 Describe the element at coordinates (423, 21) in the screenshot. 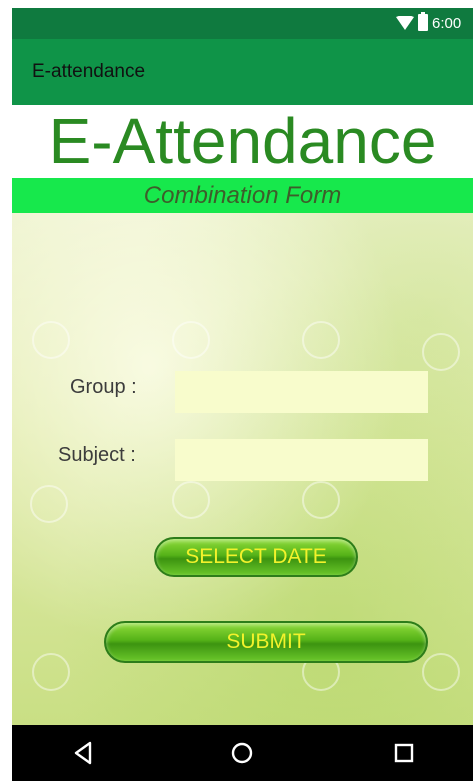

I see `battery-icon` at that location.